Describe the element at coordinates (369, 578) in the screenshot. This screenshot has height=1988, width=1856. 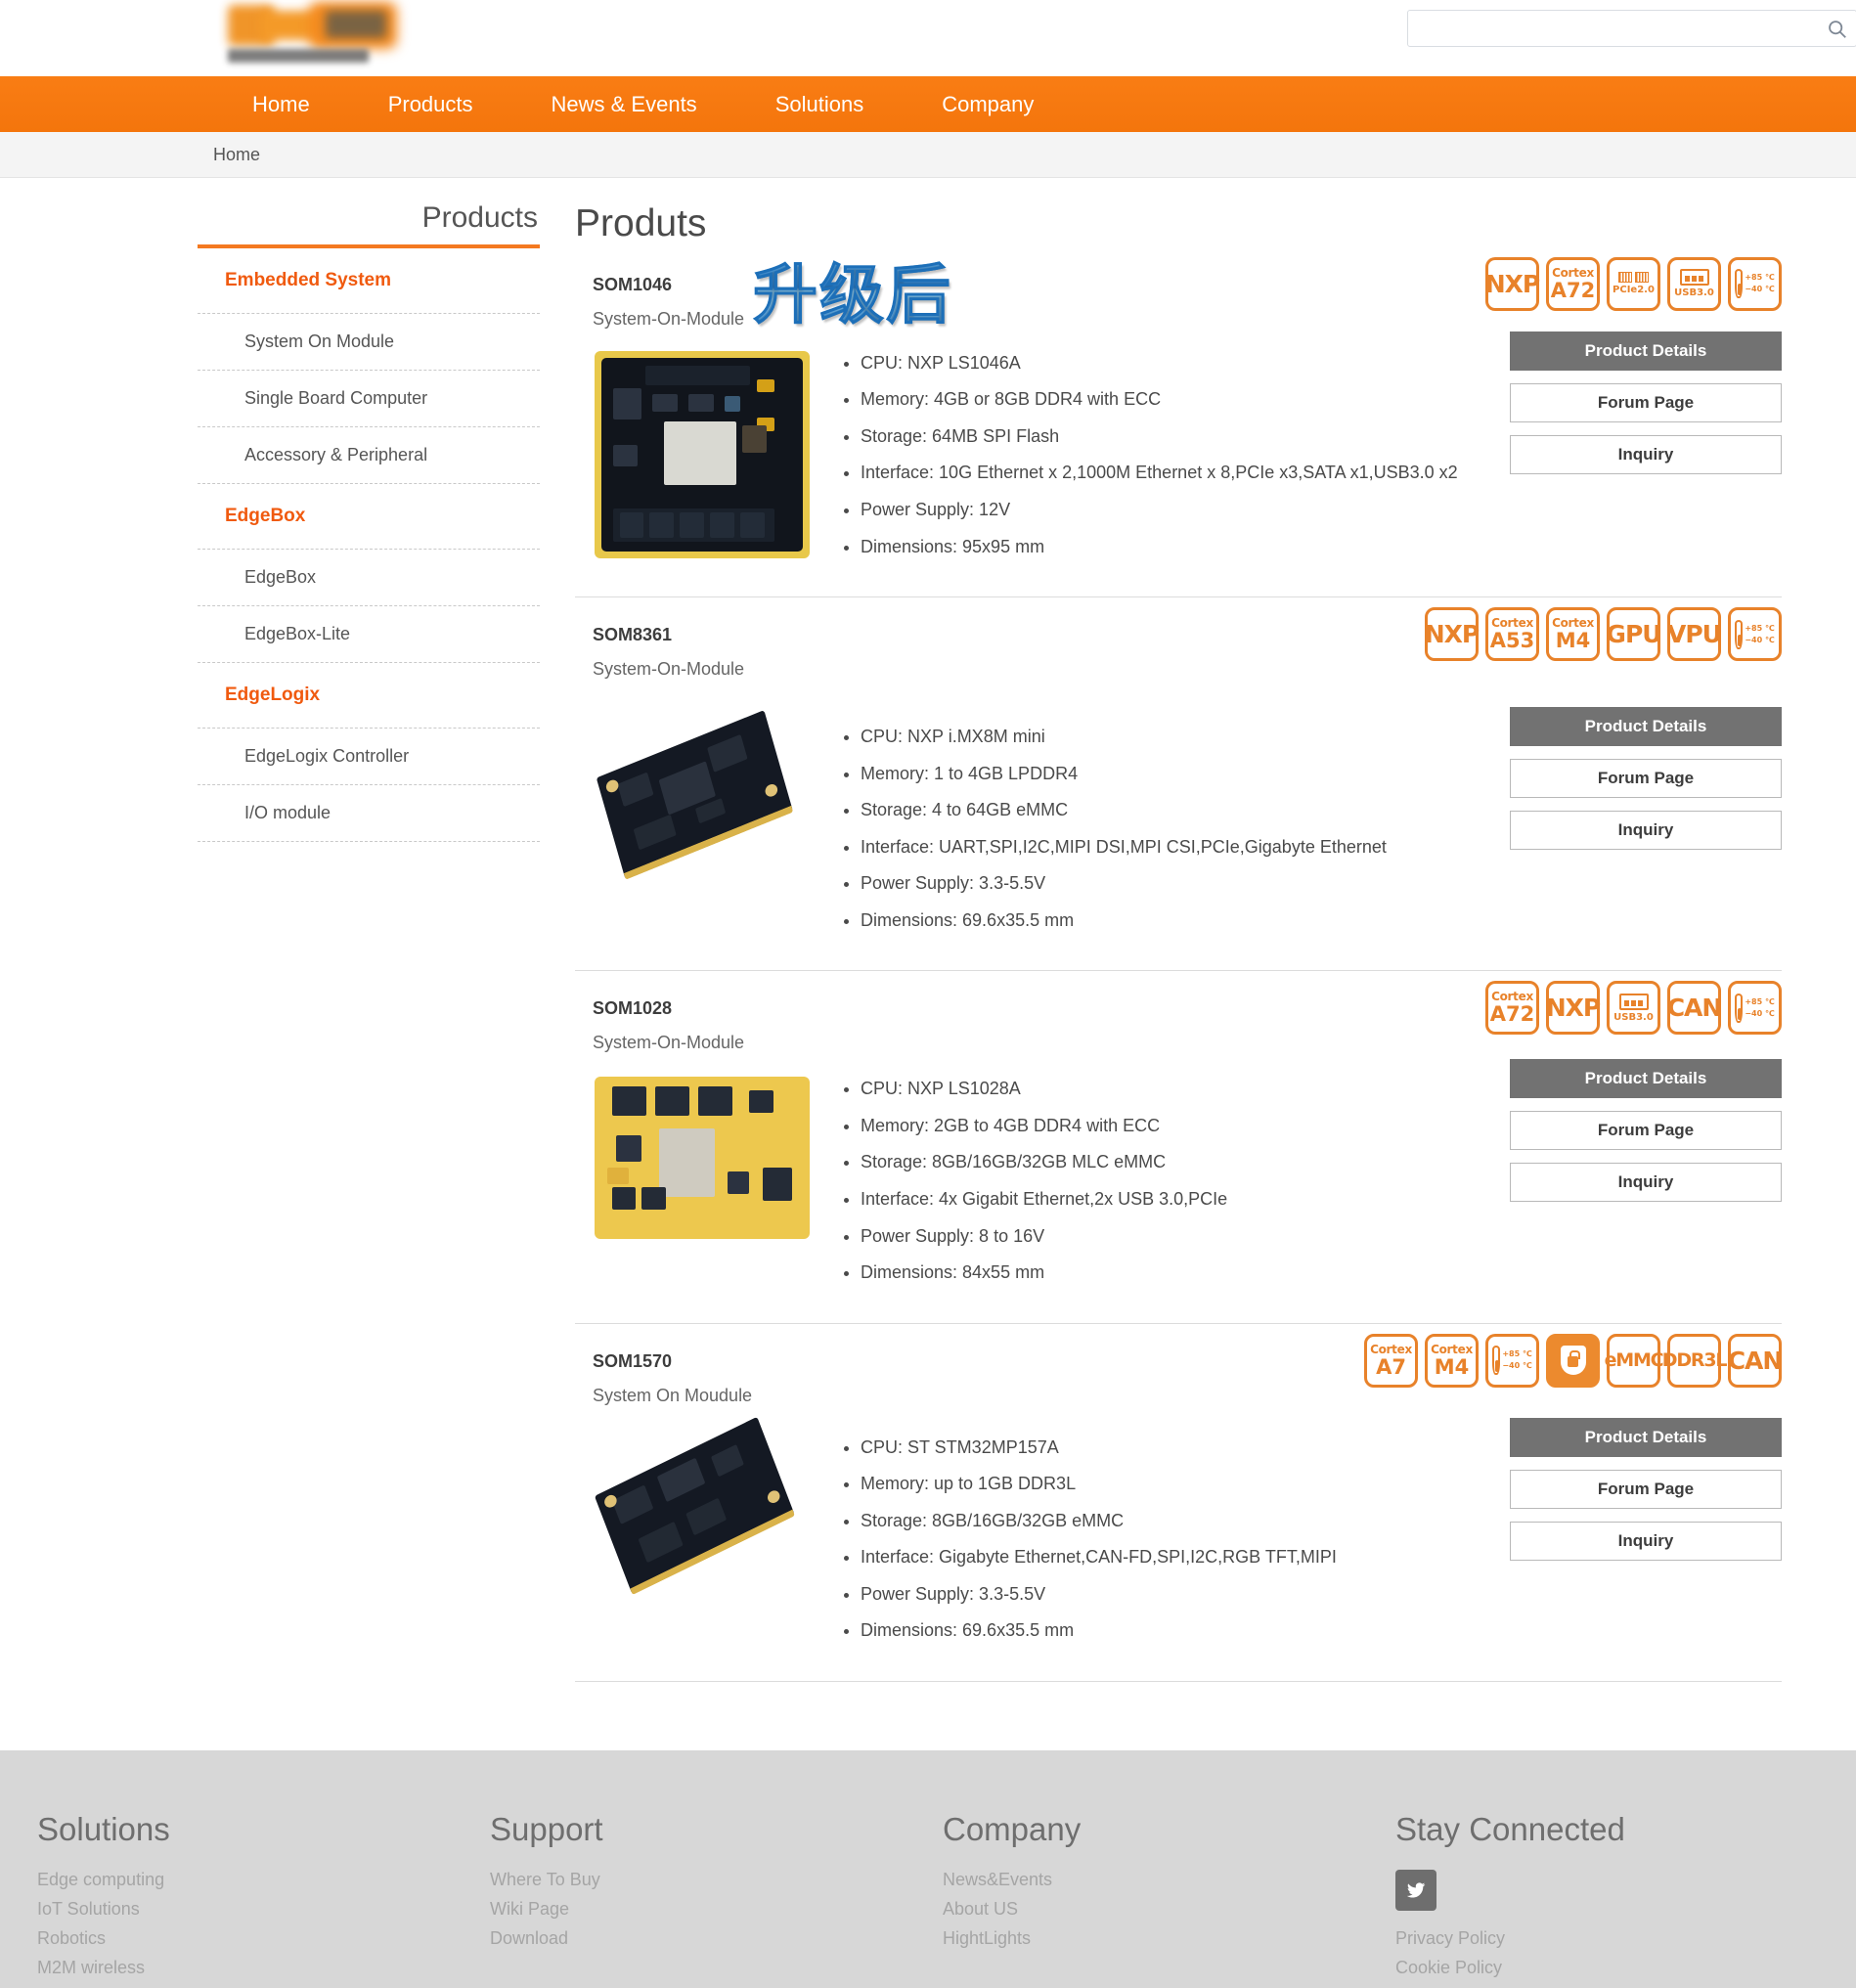
I see `sidebar-item-edgebox: EdgeBox` at that location.